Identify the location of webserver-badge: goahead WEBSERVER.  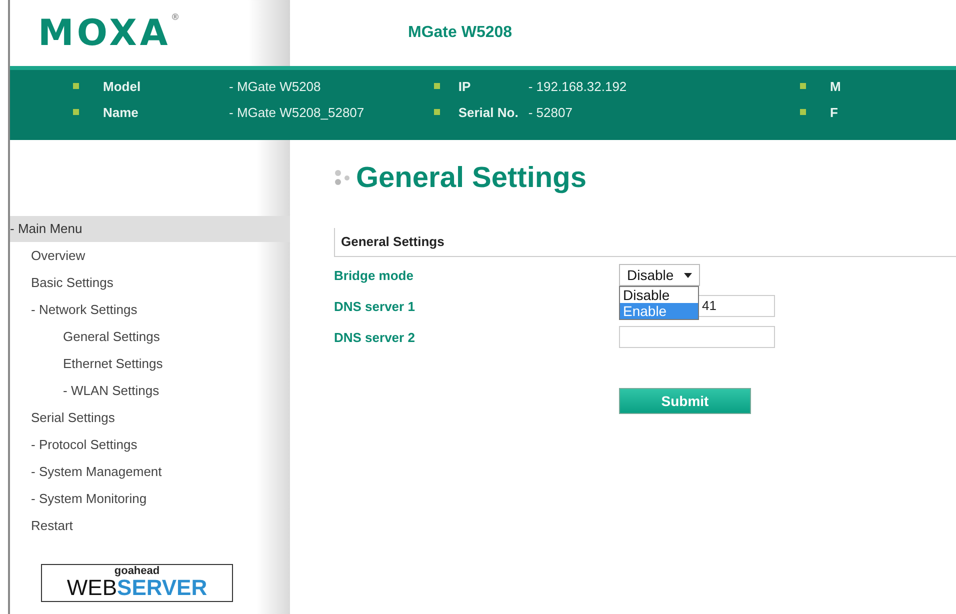
(137, 583).